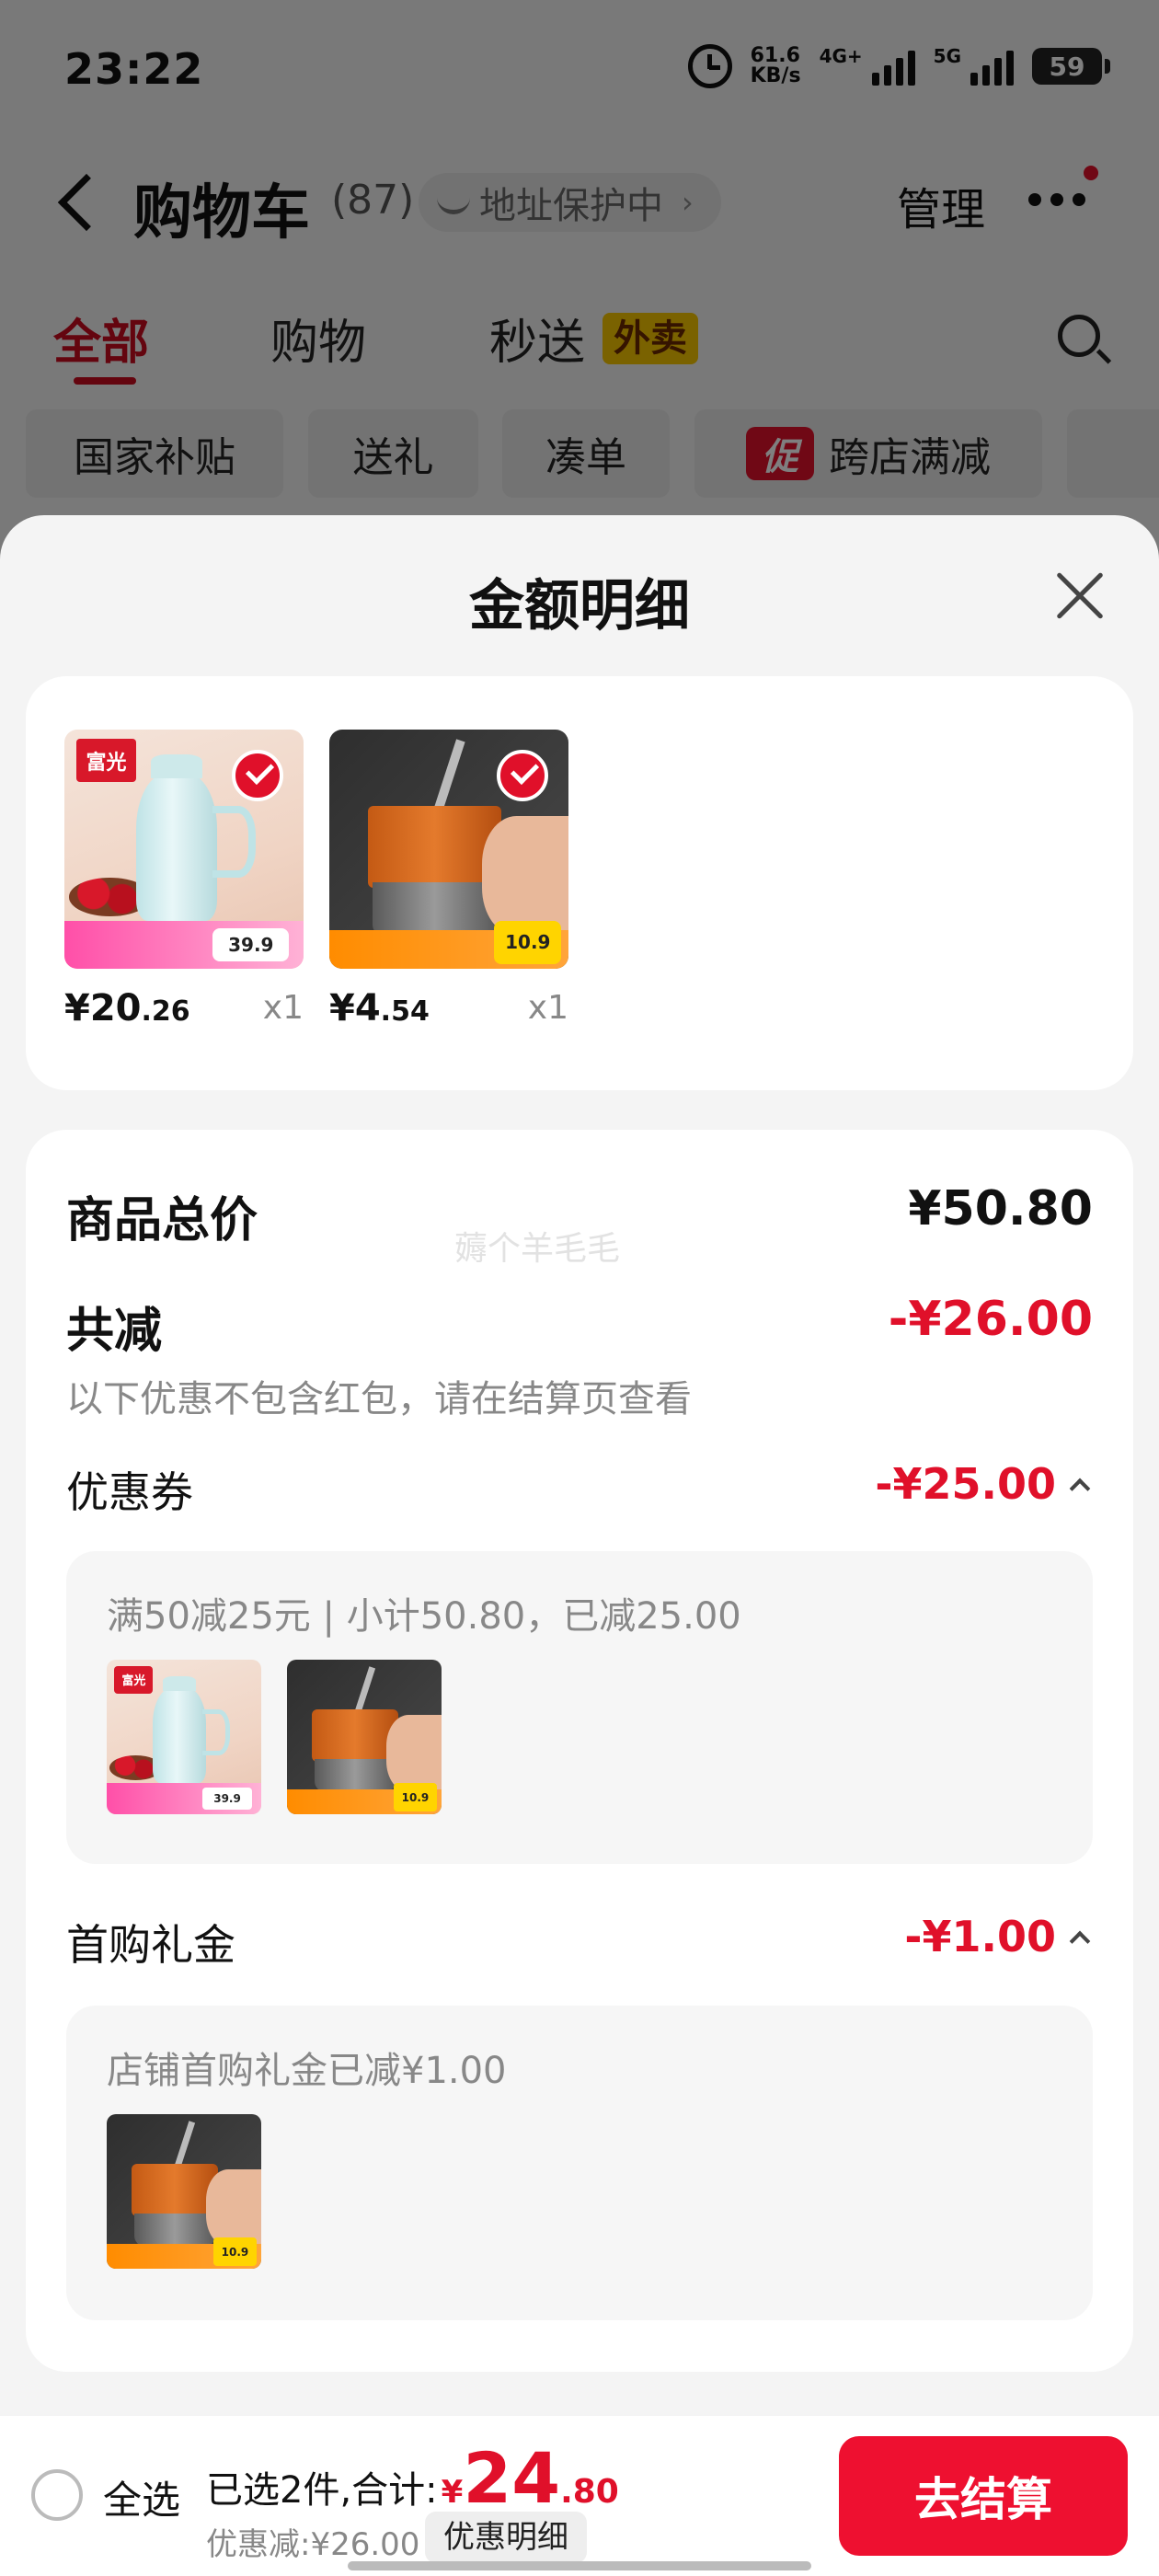 This screenshot has height=2576, width=1159. Describe the element at coordinates (141, 2497) in the screenshot. I see `select-all-label: 全选` at that location.